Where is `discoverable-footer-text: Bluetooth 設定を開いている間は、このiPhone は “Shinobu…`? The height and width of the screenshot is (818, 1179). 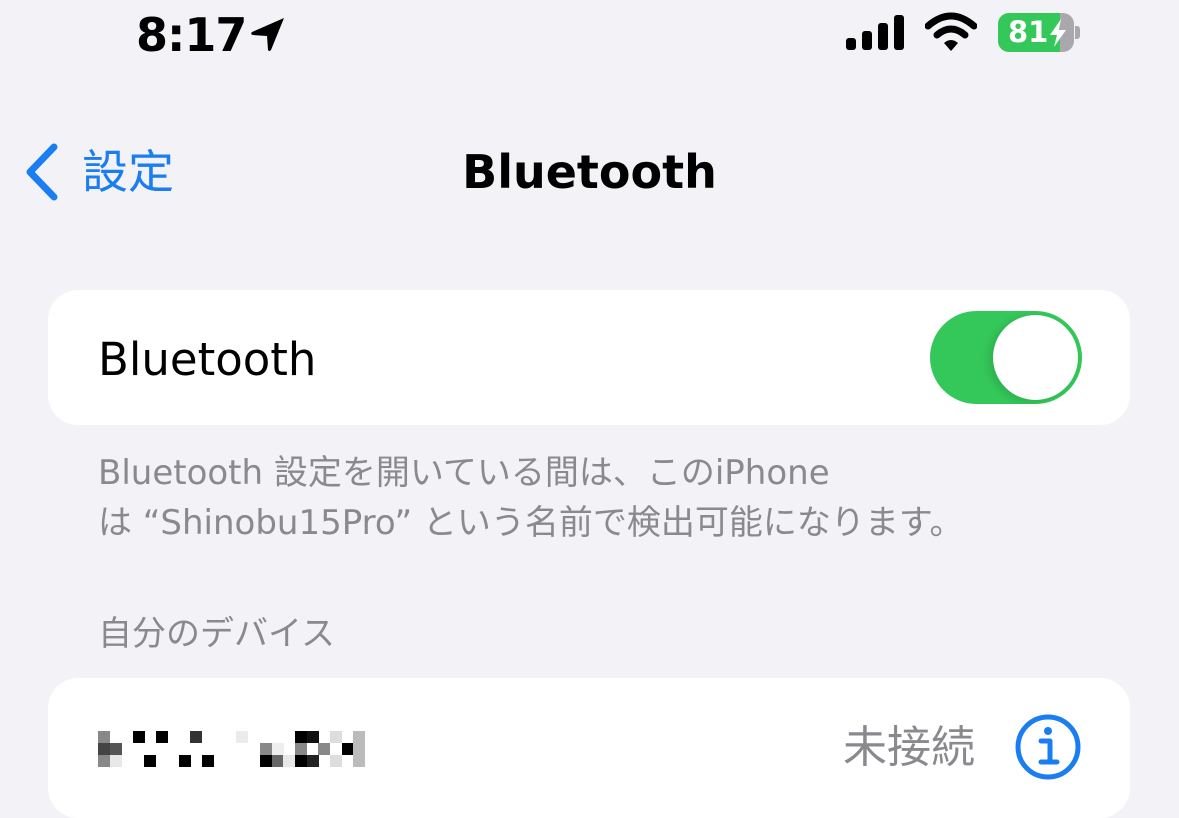
discoverable-footer-text: Bluetooth 設定を開いている間は、このiPhone は “Shinobu… is located at coordinates (578, 498).